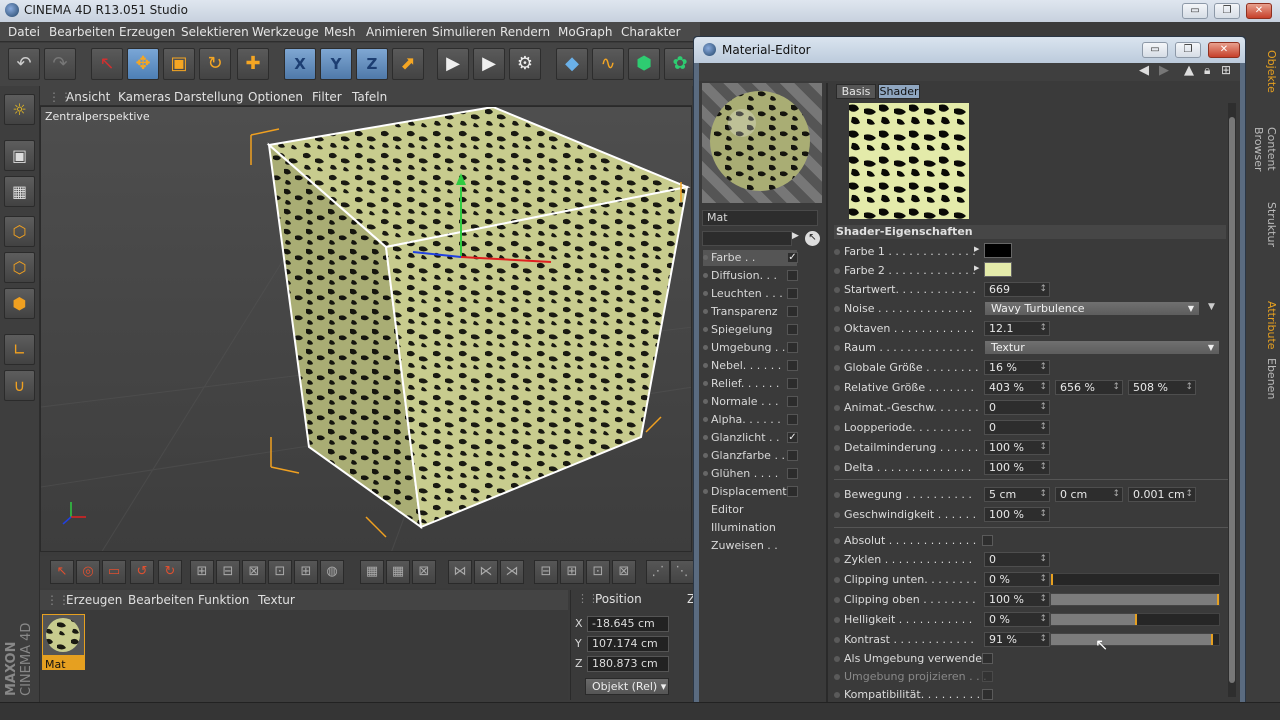 The height and width of the screenshot is (720, 1280). Describe the element at coordinates (762, 143) in the screenshot. I see `material-preview` at that location.